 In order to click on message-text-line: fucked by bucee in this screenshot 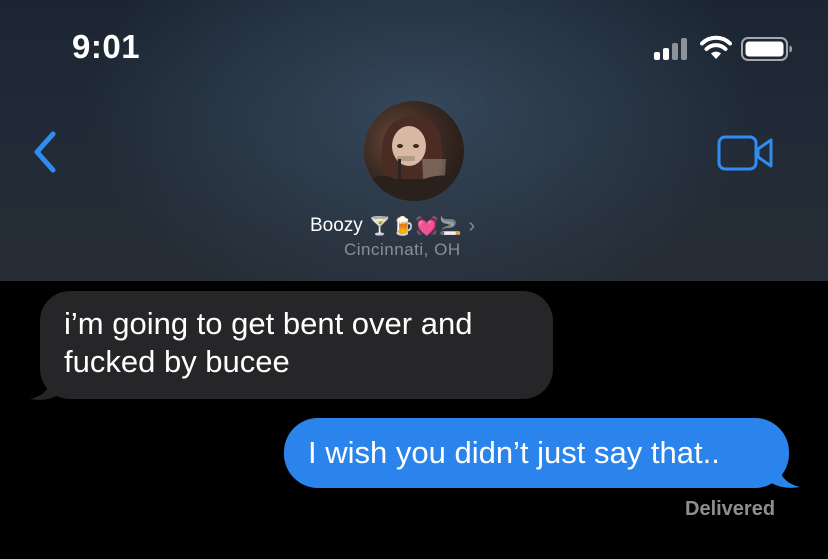, I will do `click(177, 361)`.